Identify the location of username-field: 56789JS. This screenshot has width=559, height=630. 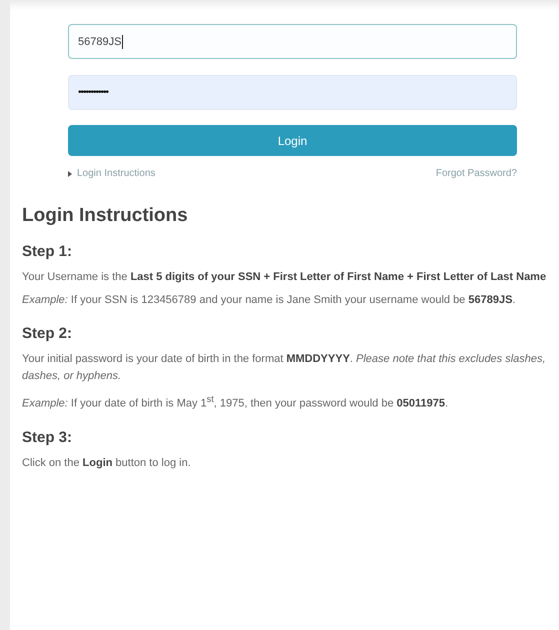
(292, 41).